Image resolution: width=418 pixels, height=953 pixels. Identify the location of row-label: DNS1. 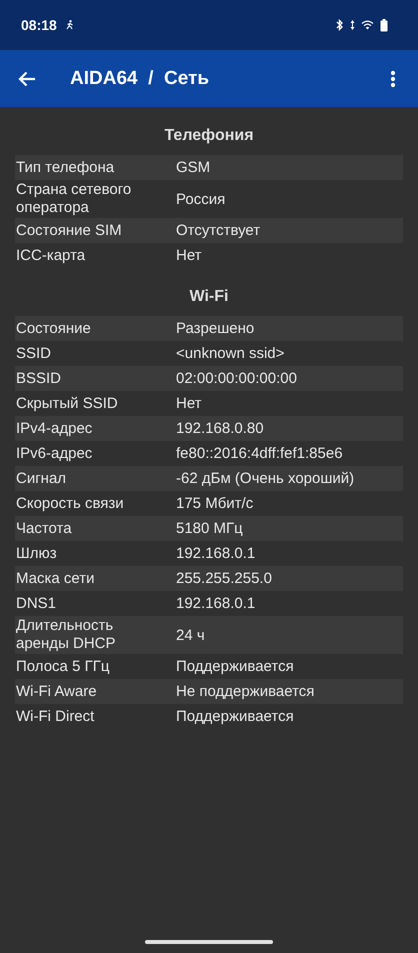
(36, 604).